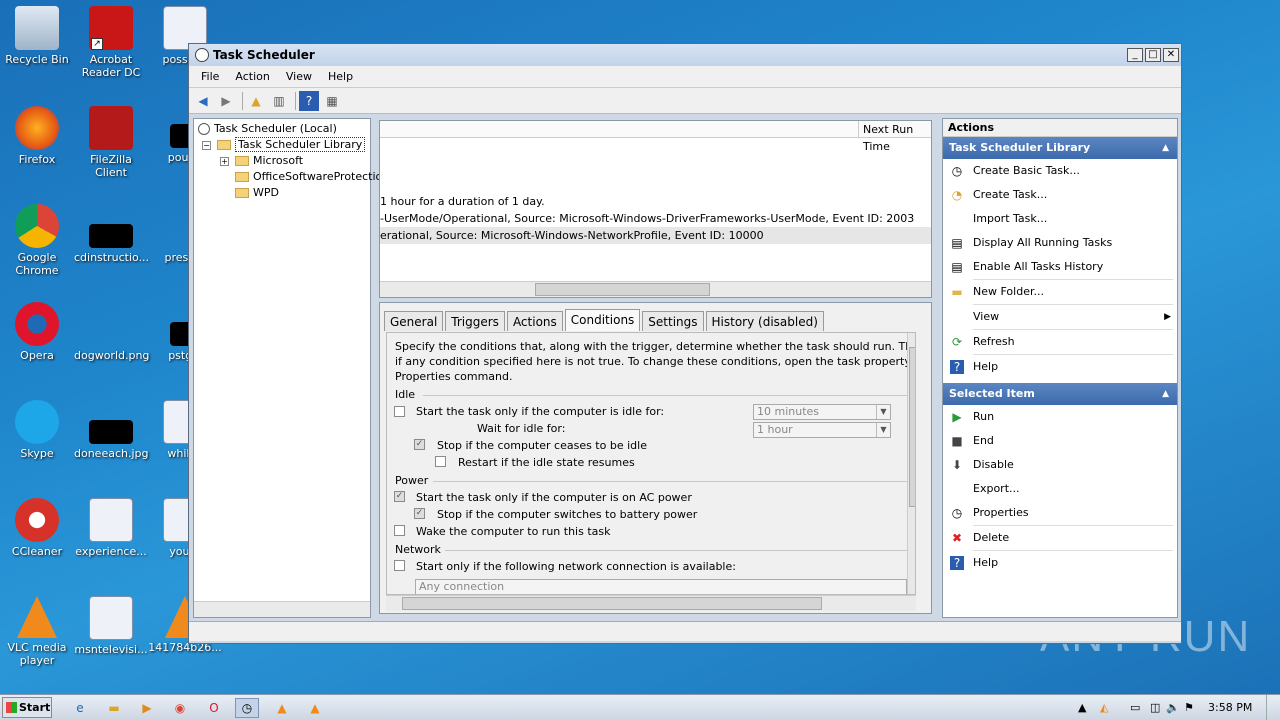  Describe the element at coordinates (332, 101) in the screenshot. I see `show-hide-action-pane-icon: ▦` at that location.